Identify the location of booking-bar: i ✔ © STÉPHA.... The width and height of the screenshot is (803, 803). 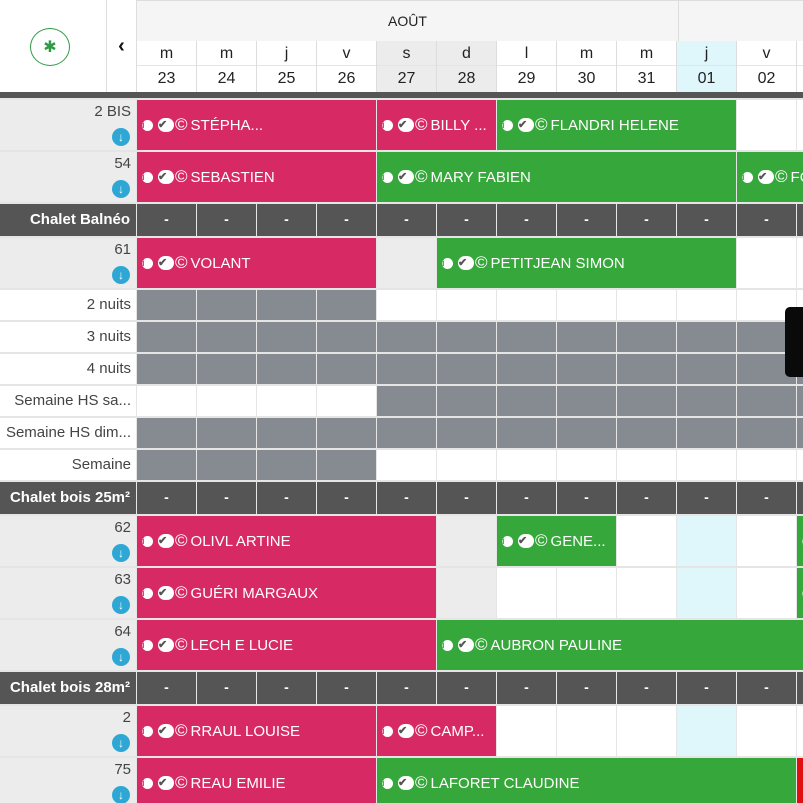
(256, 125).